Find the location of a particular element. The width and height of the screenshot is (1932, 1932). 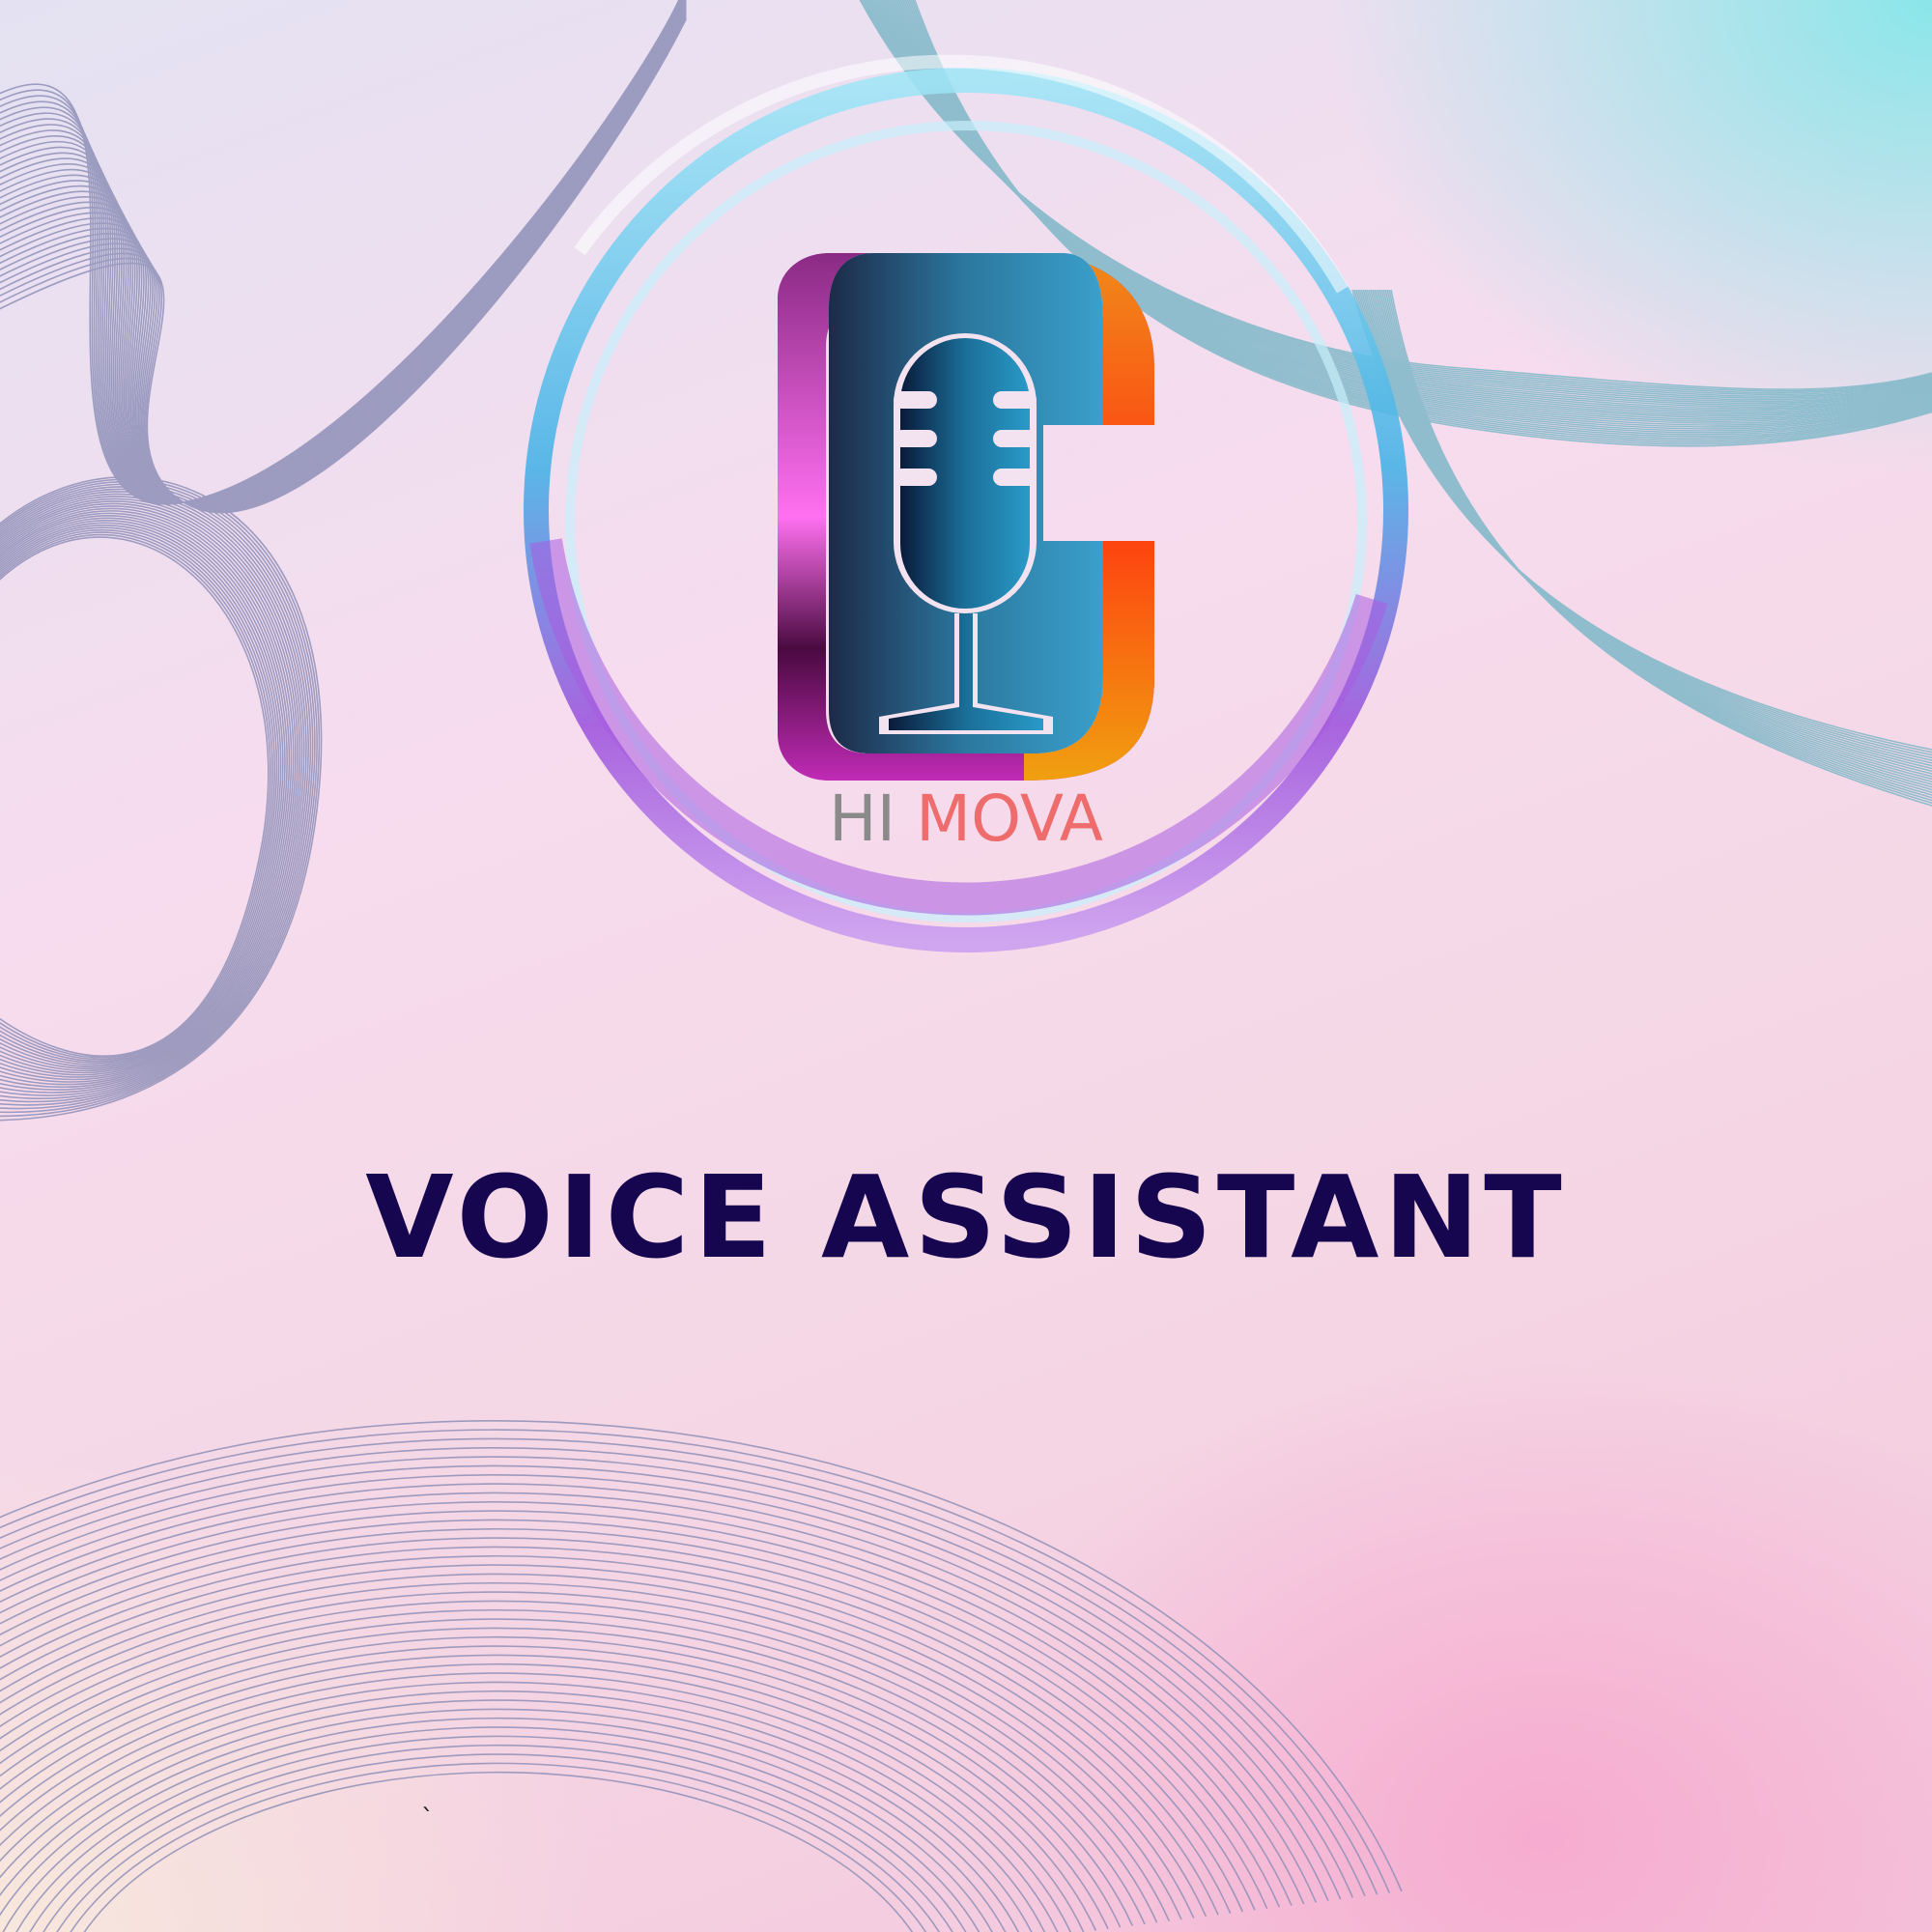

stray-mark: ` is located at coordinates (427, 1818).